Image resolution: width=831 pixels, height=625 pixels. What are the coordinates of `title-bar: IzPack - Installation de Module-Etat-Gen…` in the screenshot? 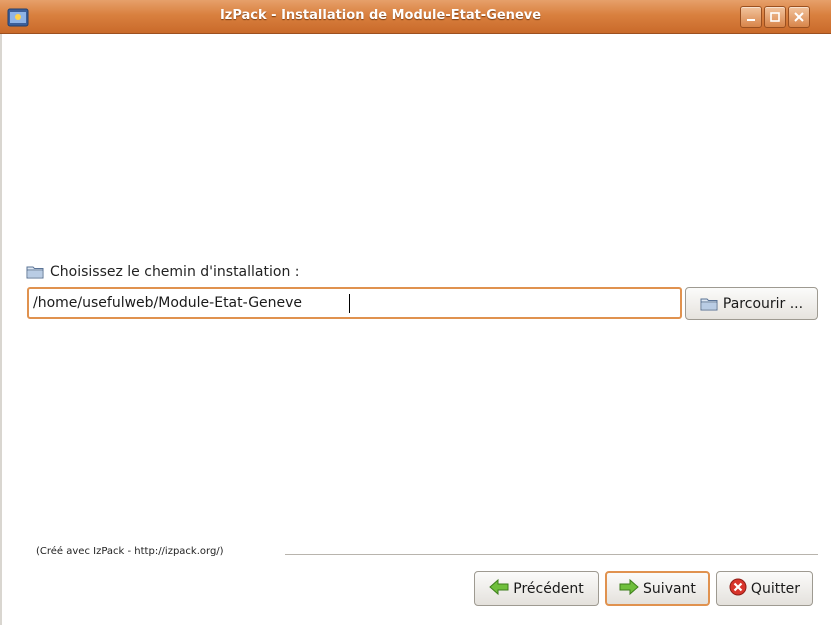 It's located at (415, 17).